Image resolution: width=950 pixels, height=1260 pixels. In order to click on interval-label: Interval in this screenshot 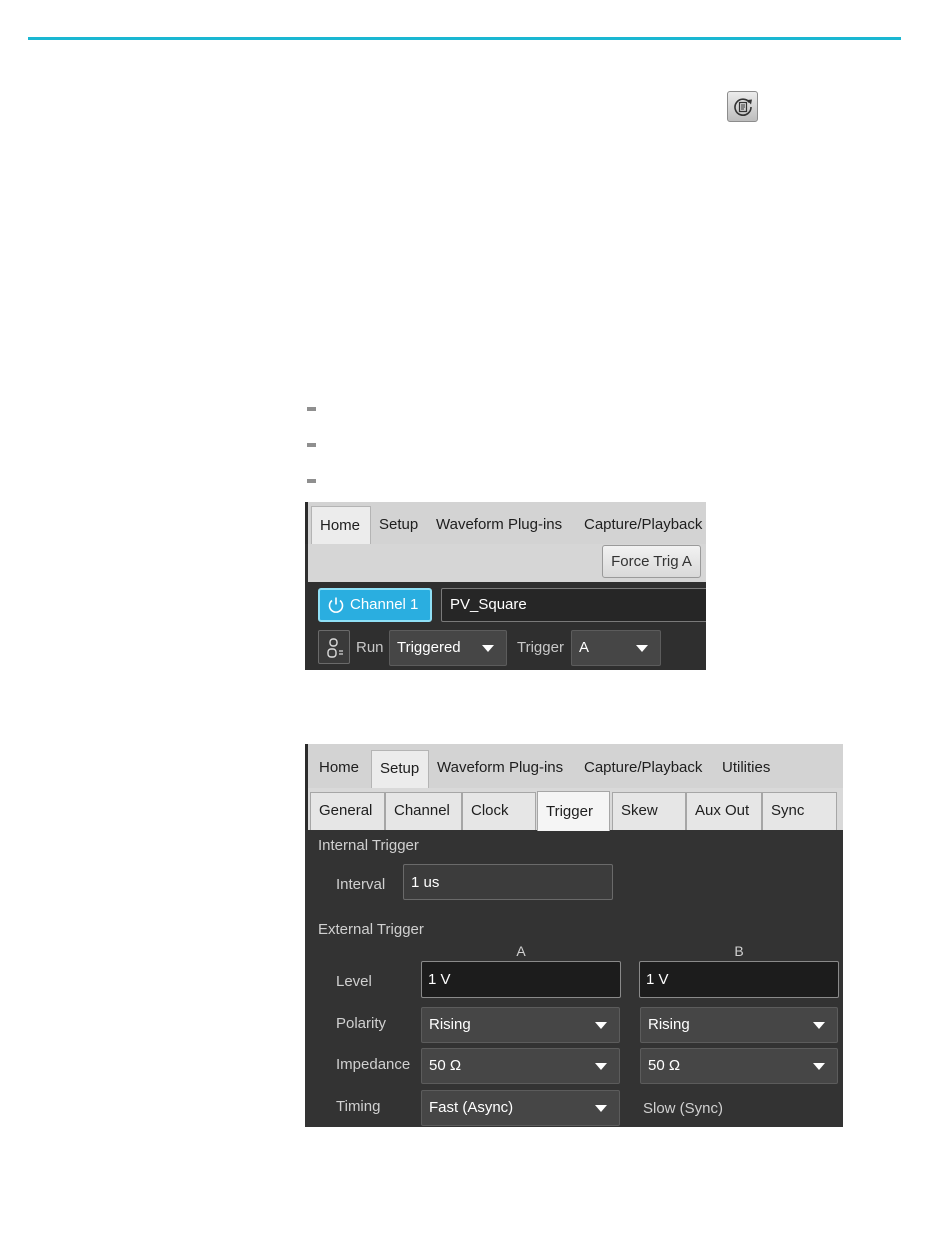, I will do `click(361, 884)`.